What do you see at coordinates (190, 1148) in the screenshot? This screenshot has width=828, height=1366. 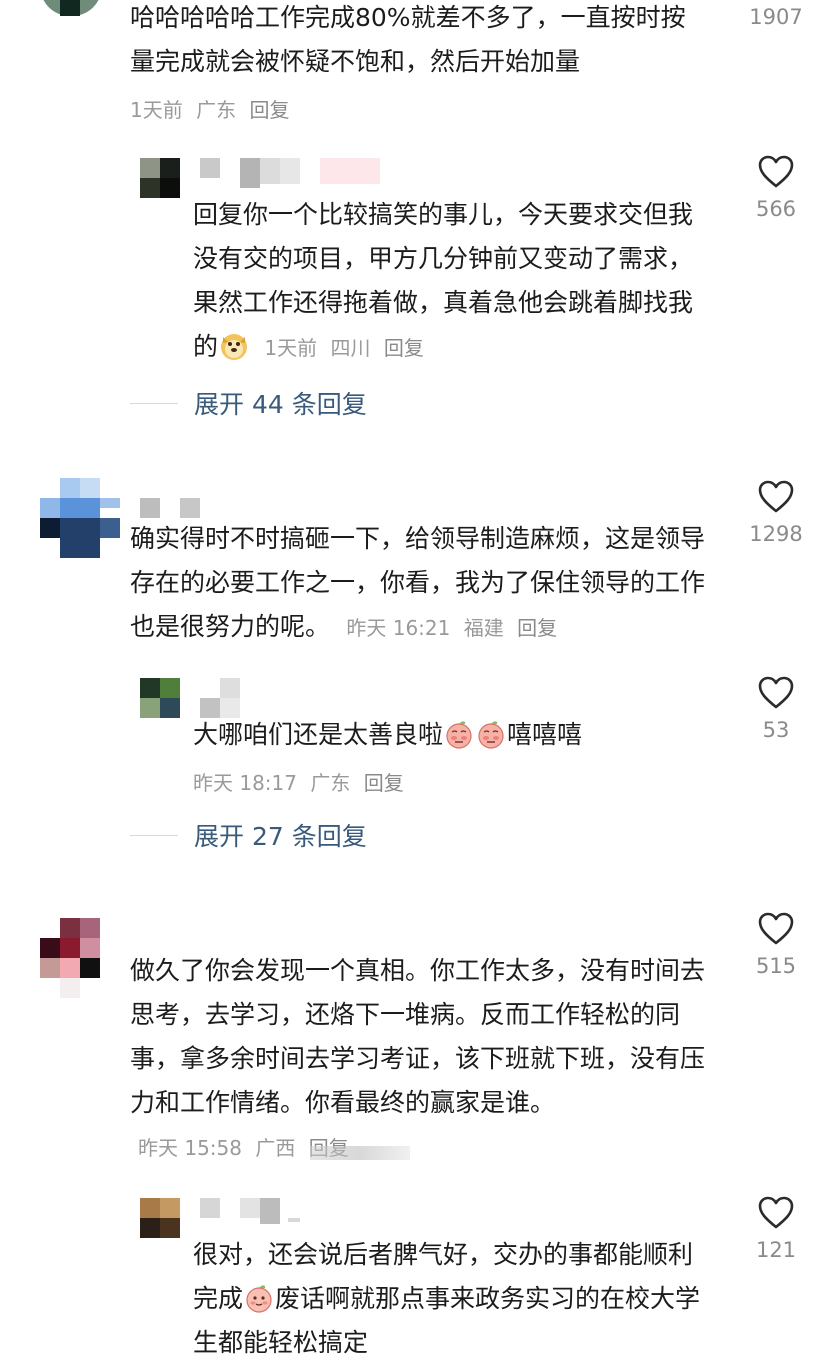 I see `comment-time: 昨天 15:58` at bounding box center [190, 1148].